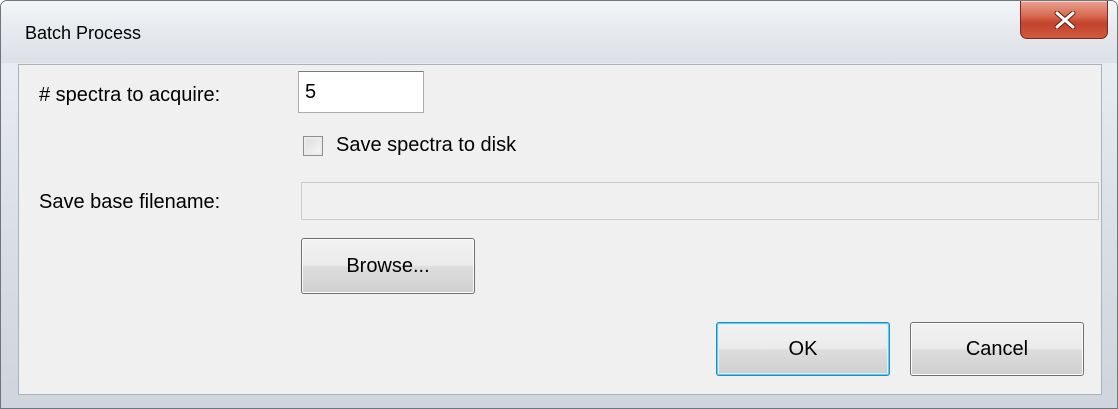 Image resolution: width=1118 pixels, height=409 pixels. I want to click on window-title: Batch Process, so click(83, 33).